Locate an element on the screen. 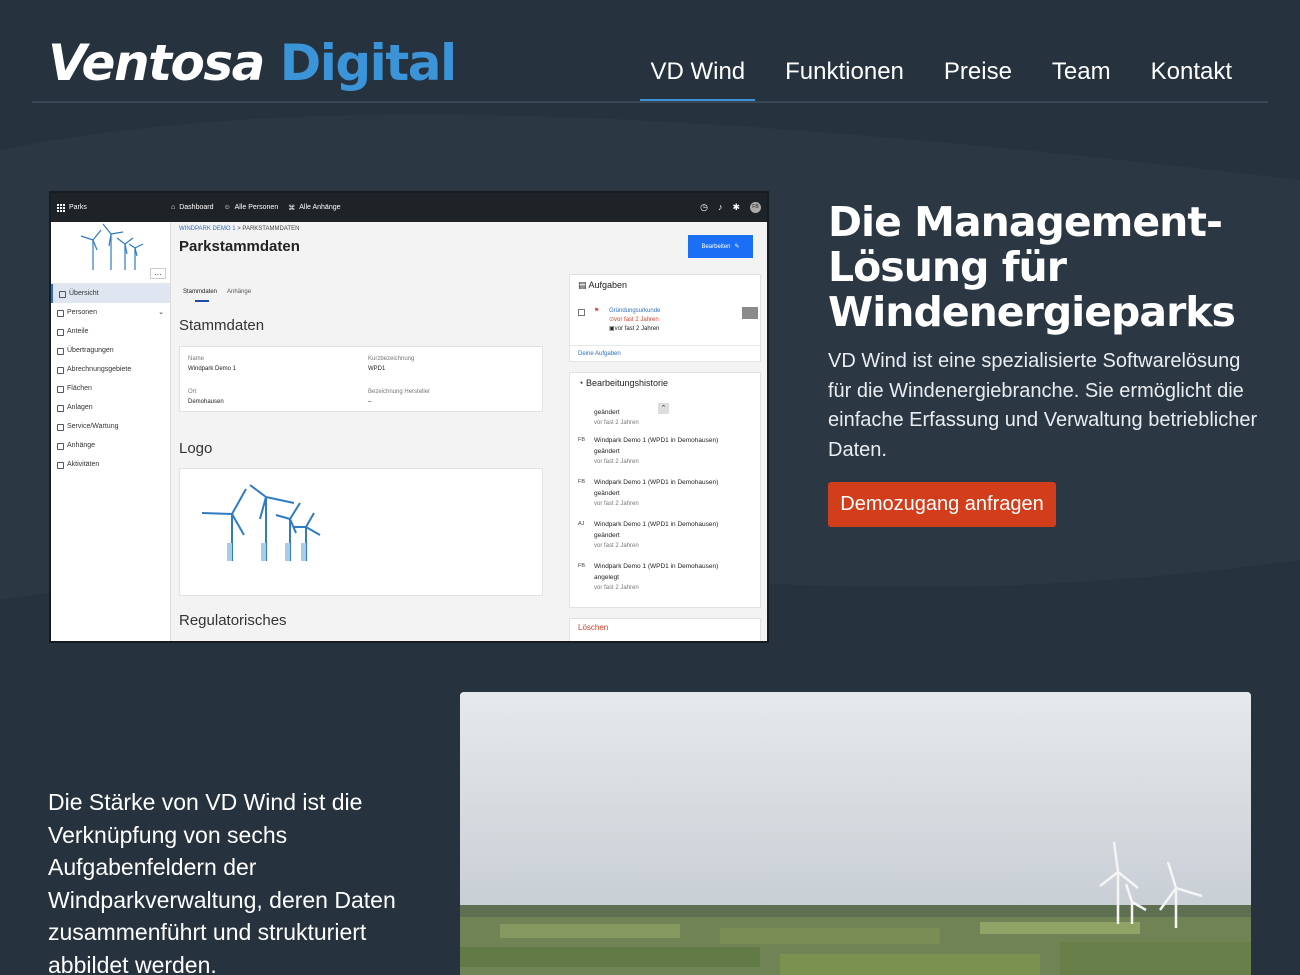  app-history-initials: AJ is located at coordinates (581, 524).